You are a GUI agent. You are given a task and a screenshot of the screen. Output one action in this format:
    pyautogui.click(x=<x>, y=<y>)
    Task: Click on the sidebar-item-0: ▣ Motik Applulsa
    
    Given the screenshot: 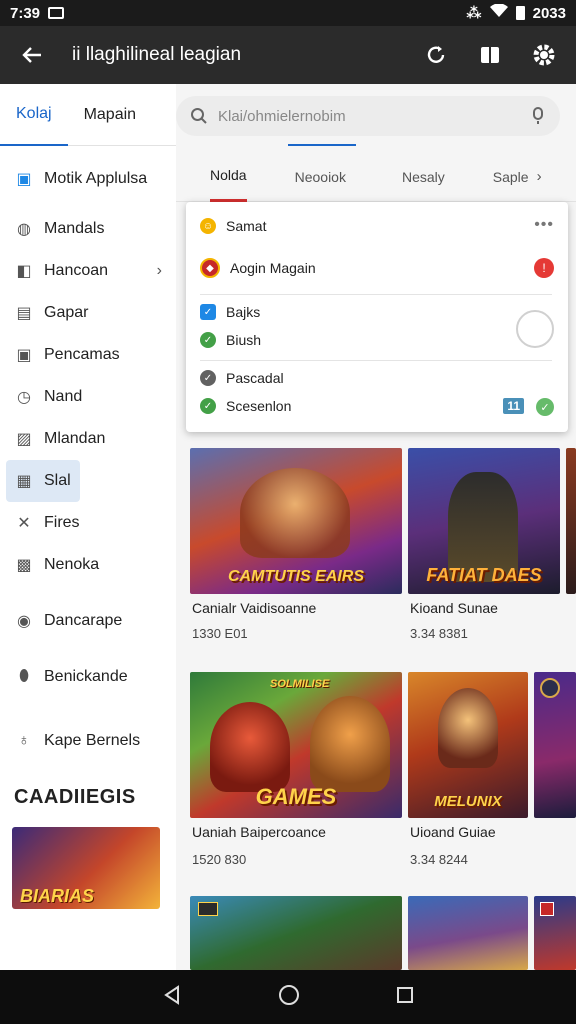 What is the action you would take?
    pyautogui.click(x=88, y=179)
    